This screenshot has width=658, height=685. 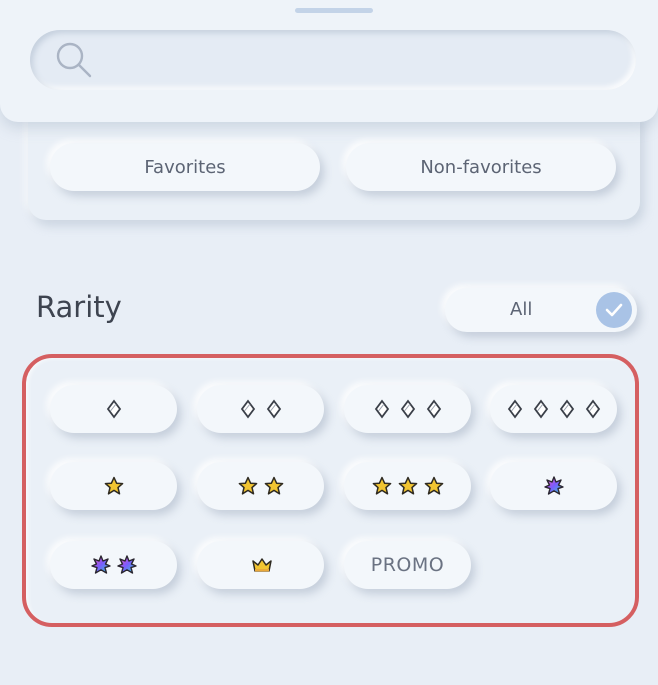 What do you see at coordinates (334, 10) in the screenshot?
I see `drag-handle` at bounding box center [334, 10].